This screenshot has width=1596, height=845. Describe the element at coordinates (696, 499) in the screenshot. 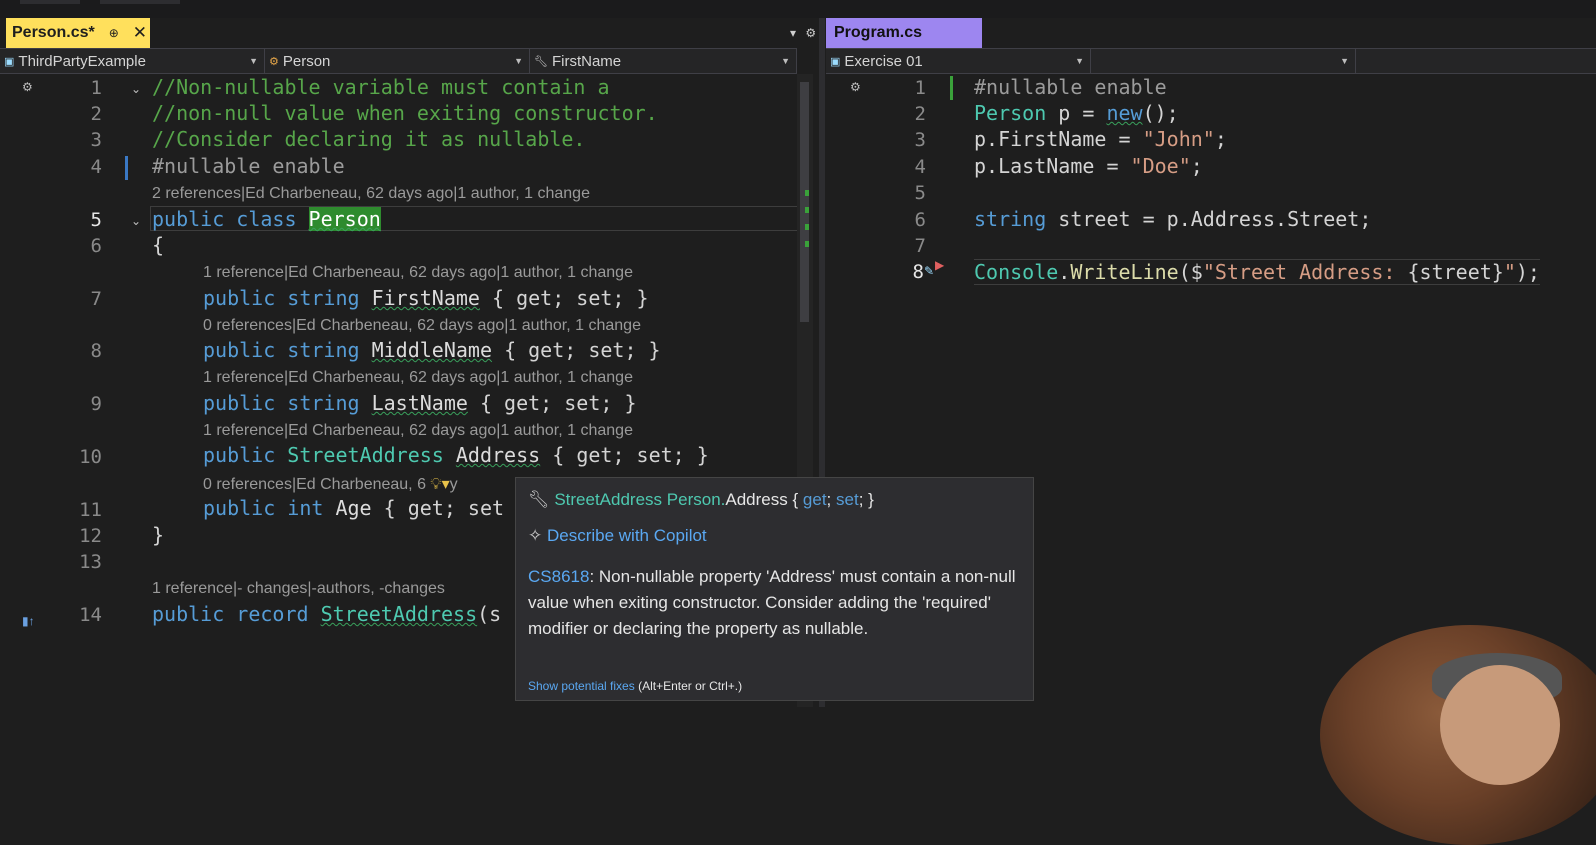

I see `tooltip-owner: Person.` at that location.